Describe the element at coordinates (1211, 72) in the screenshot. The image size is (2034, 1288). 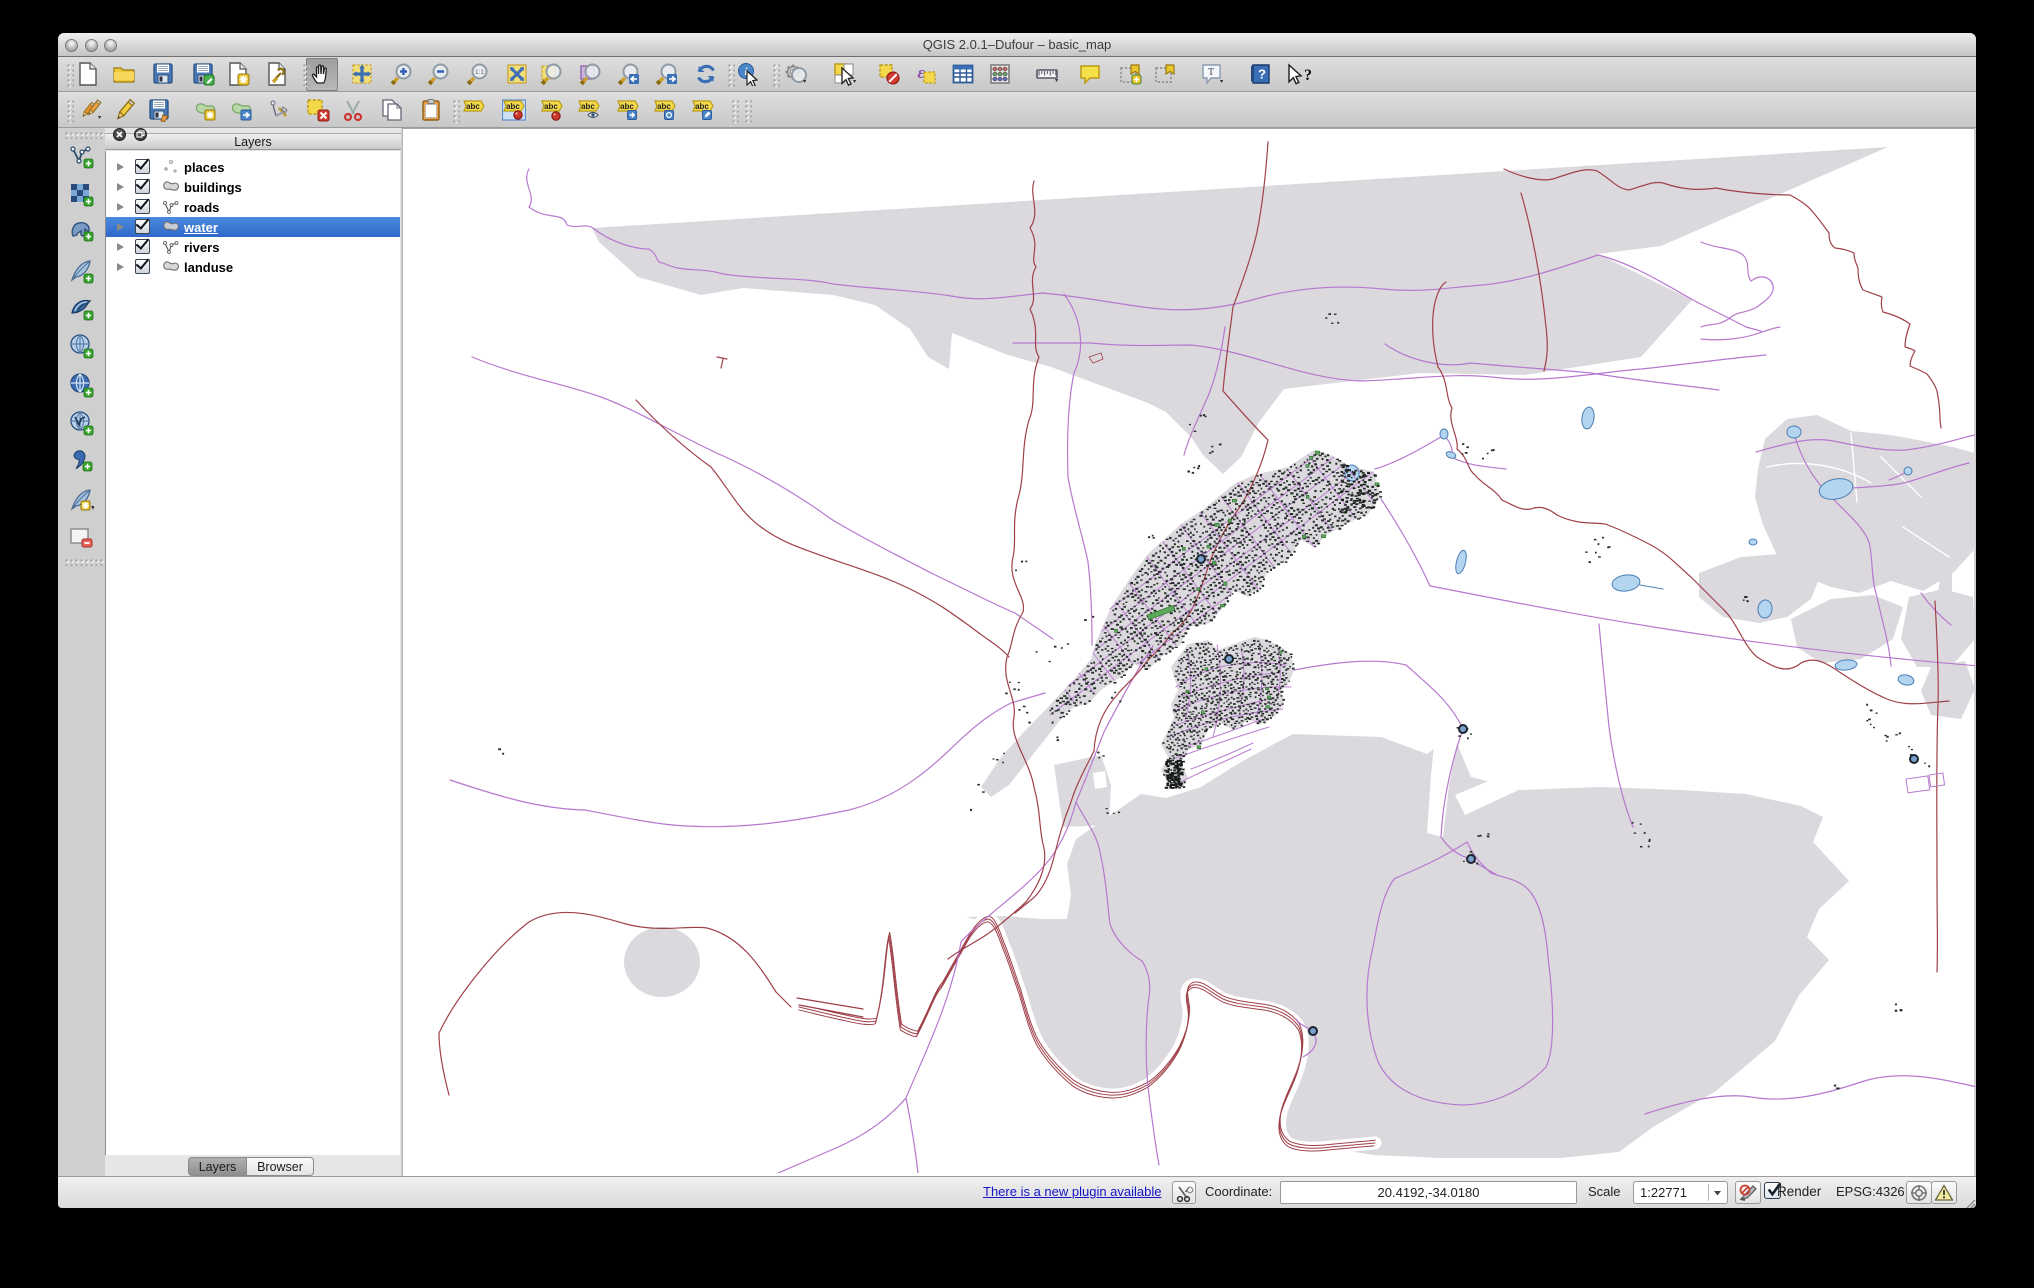
I see `svg-text: T` at that location.